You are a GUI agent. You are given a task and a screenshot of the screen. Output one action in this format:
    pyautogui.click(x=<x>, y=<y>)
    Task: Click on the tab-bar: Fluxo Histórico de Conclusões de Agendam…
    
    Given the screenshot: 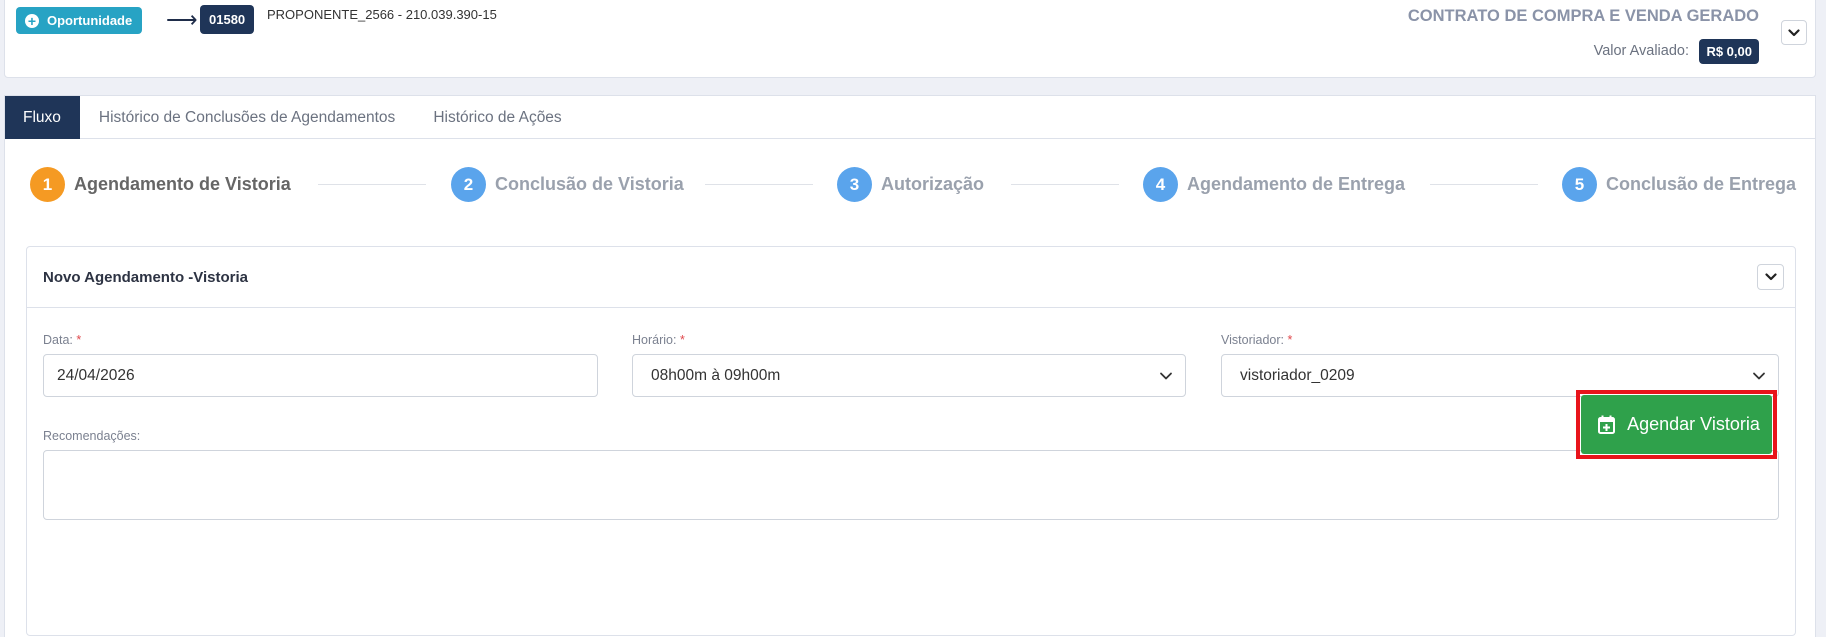 What is the action you would take?
    pyautogui.click(x=910, y=117)
    